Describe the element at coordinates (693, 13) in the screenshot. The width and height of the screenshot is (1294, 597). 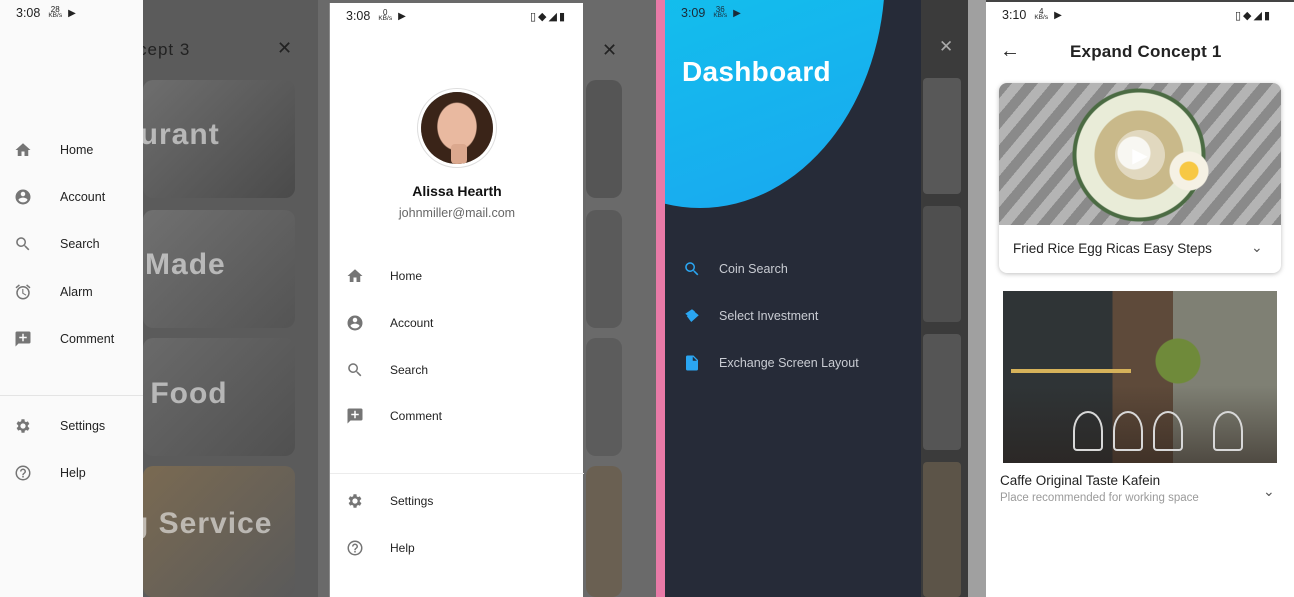
I see `status-time: 3:09` at that location.